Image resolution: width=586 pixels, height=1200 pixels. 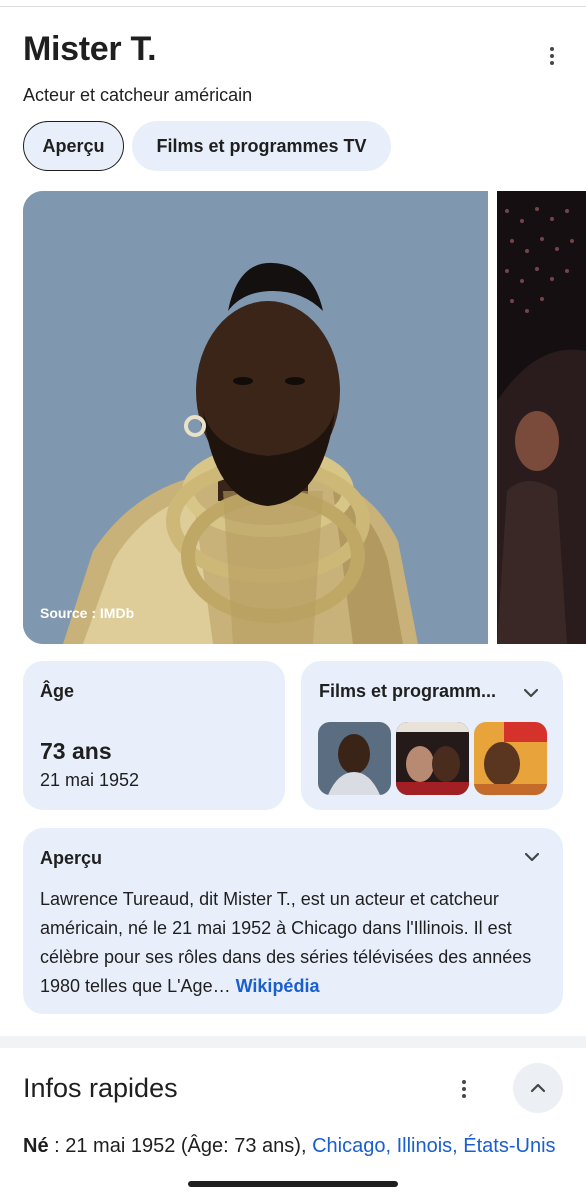 I want to click on home-indicator, so click(x=293, y=1184).